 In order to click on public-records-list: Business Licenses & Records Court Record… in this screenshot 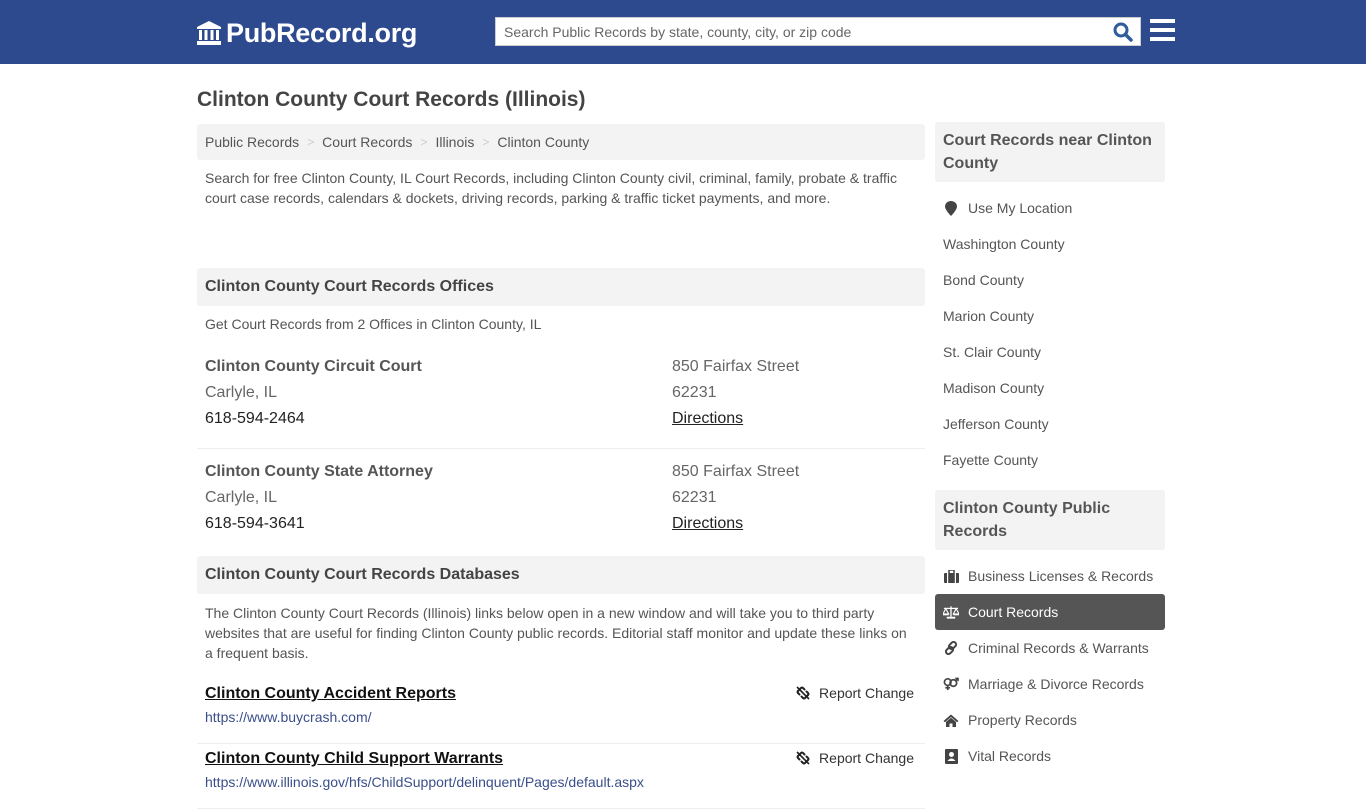, I will do `click(1050, 662)`.